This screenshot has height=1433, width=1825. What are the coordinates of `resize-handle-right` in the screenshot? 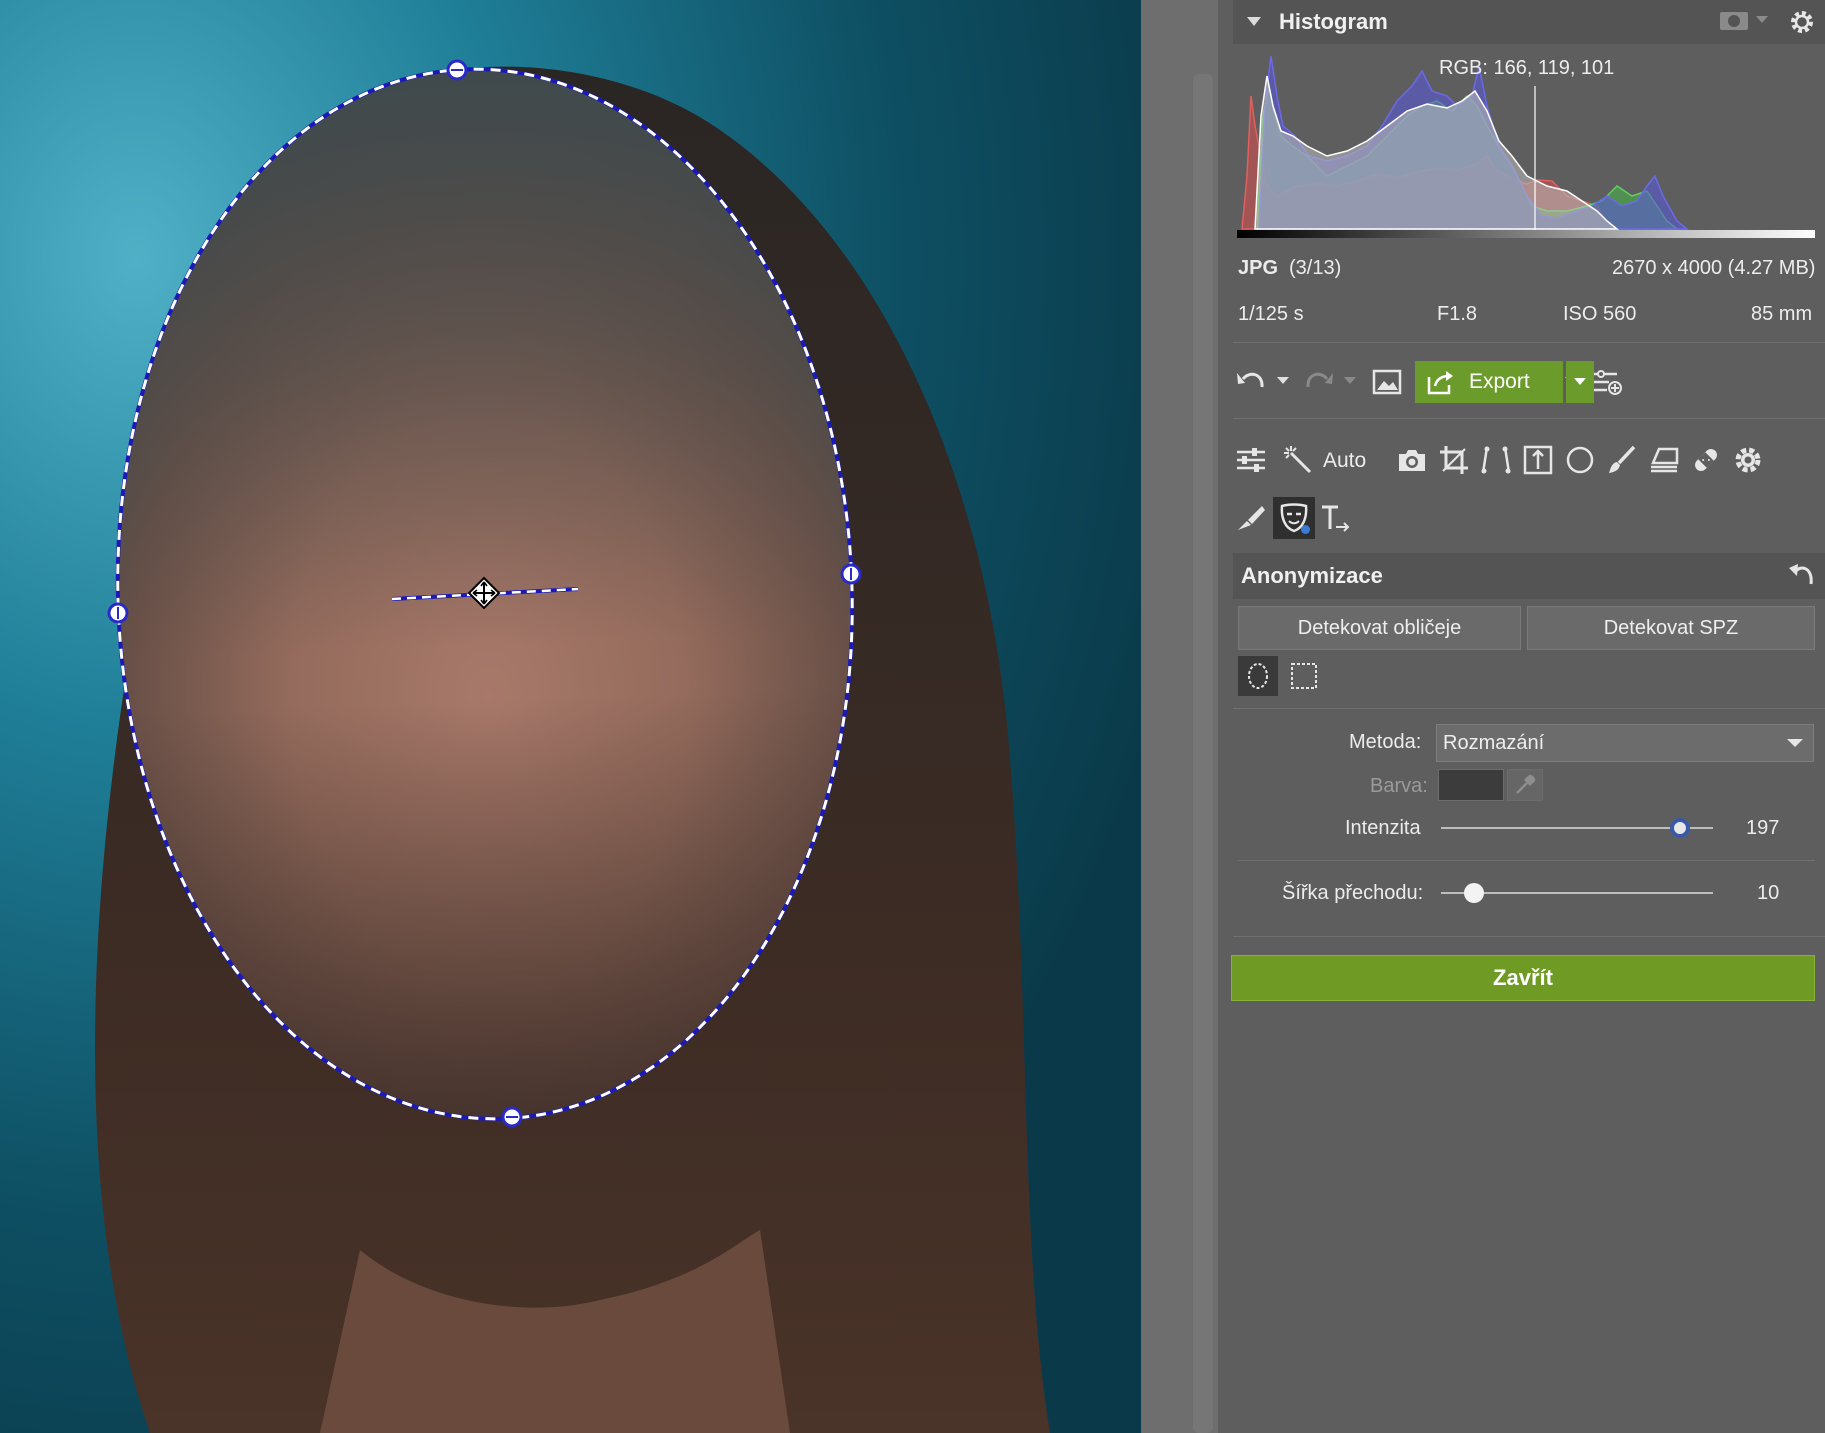 It's located at (851, 574).